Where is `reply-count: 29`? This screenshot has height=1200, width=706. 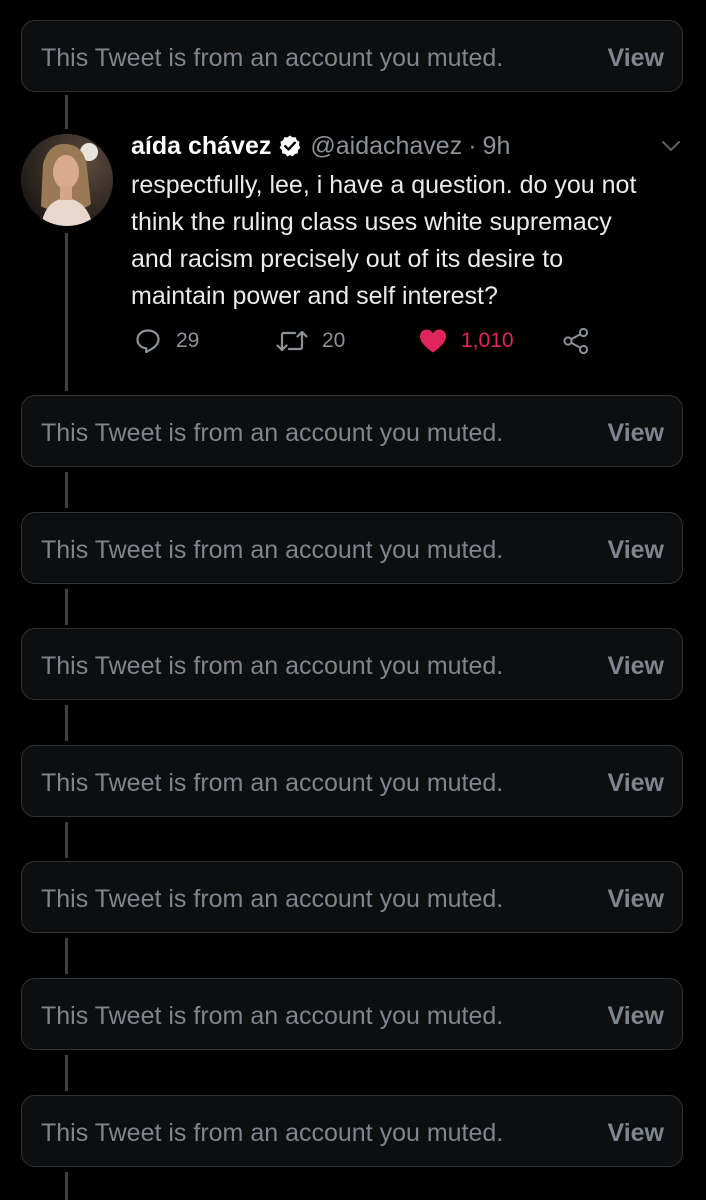
reply-count: 29 is located at coordinates (188, 340).